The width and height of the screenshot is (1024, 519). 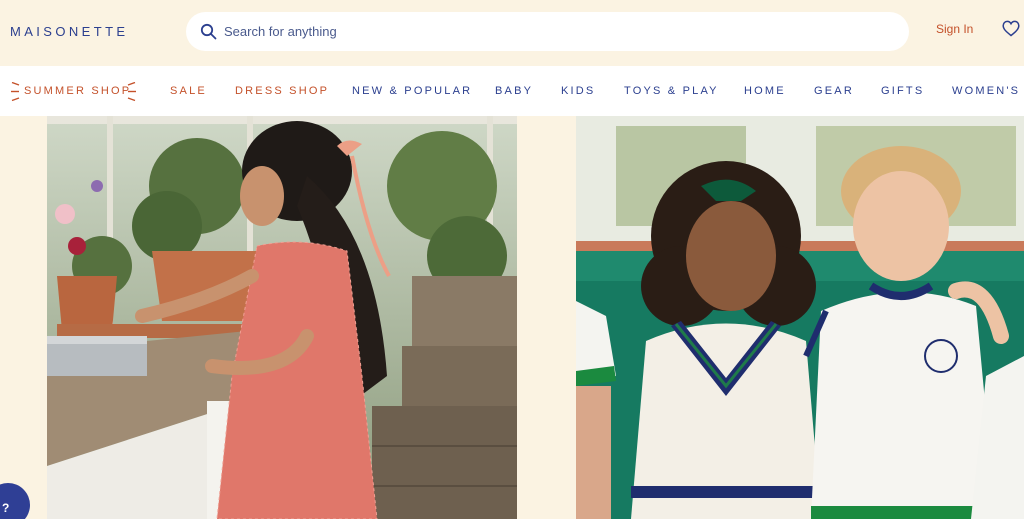 What do you see at coordinates (671, 91) in the screenshot?
I see `nav-item-toys-play: TOYS & PLAY` at bounding box center [671, 91].